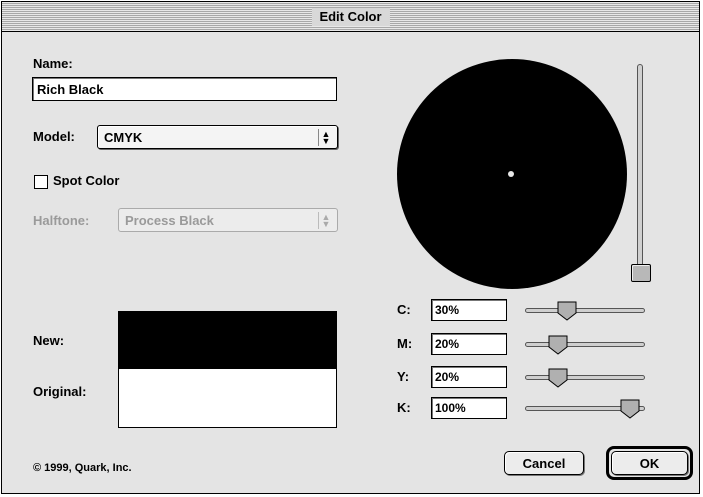 This screenshot has width=703, height=497. I want to click on cancel-button: Cancel, so click(544, 463).